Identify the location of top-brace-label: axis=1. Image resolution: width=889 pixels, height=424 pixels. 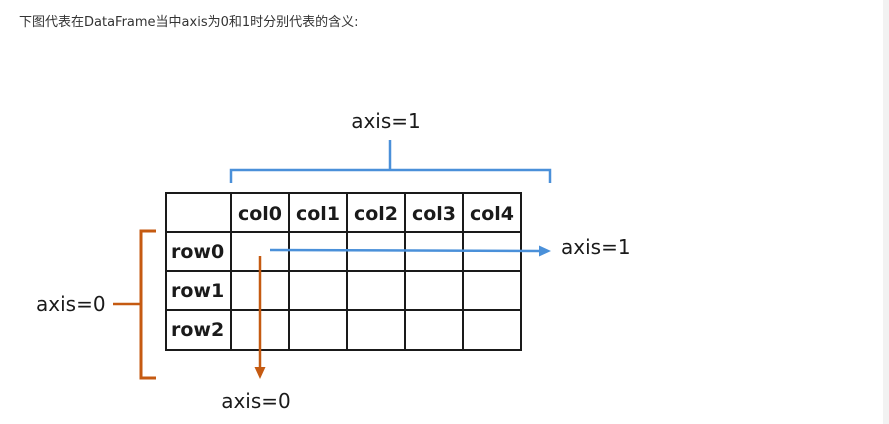
(386, 121).